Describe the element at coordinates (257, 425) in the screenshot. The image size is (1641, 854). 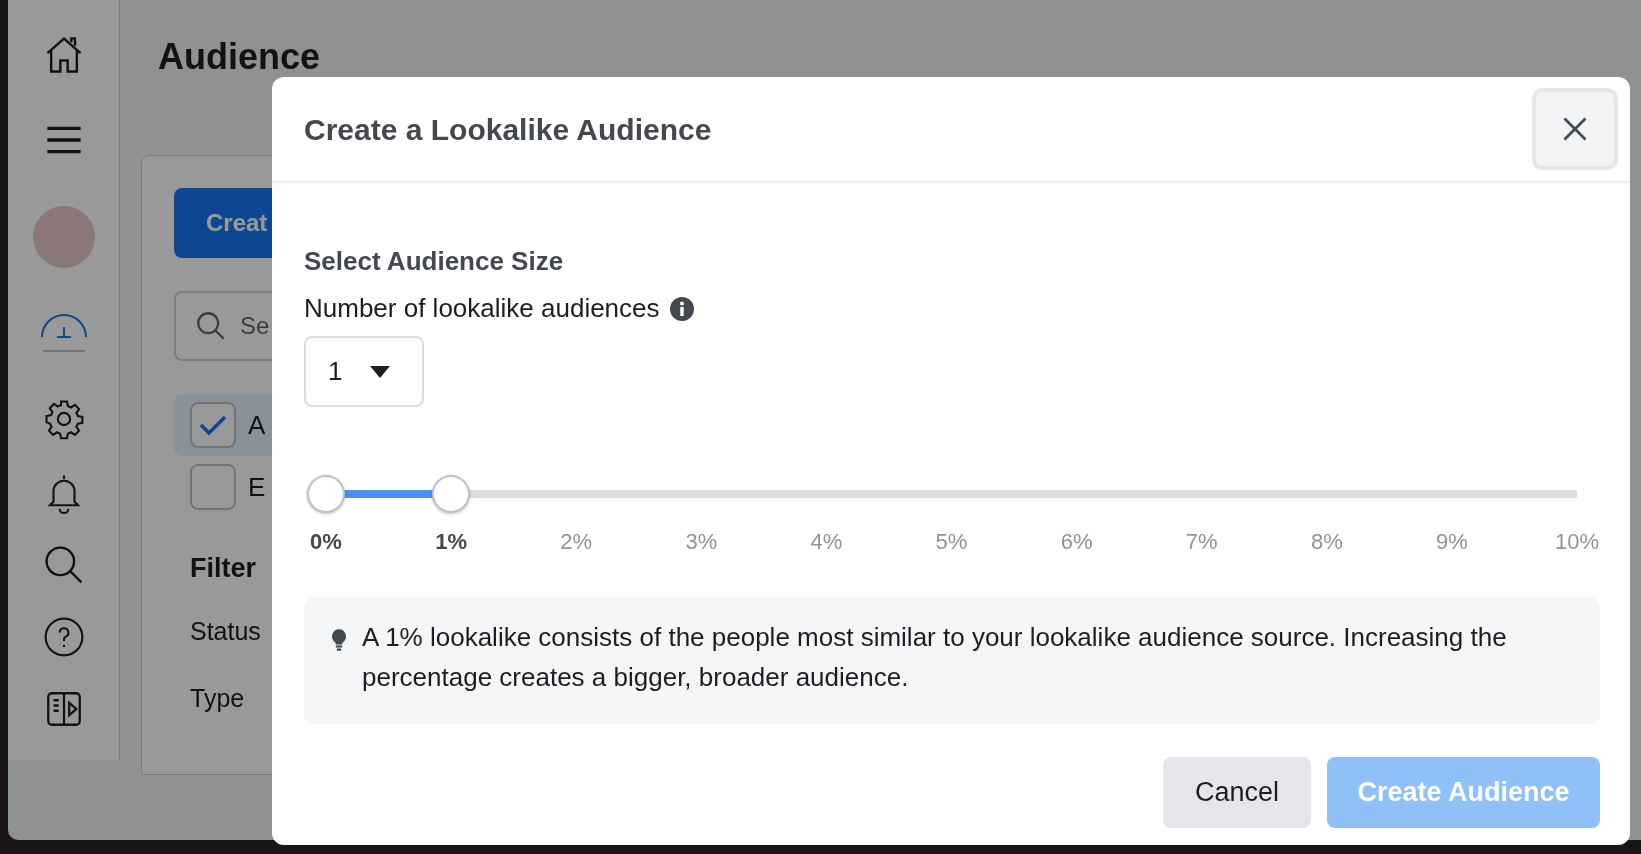
I see `option-label: A` at that location.